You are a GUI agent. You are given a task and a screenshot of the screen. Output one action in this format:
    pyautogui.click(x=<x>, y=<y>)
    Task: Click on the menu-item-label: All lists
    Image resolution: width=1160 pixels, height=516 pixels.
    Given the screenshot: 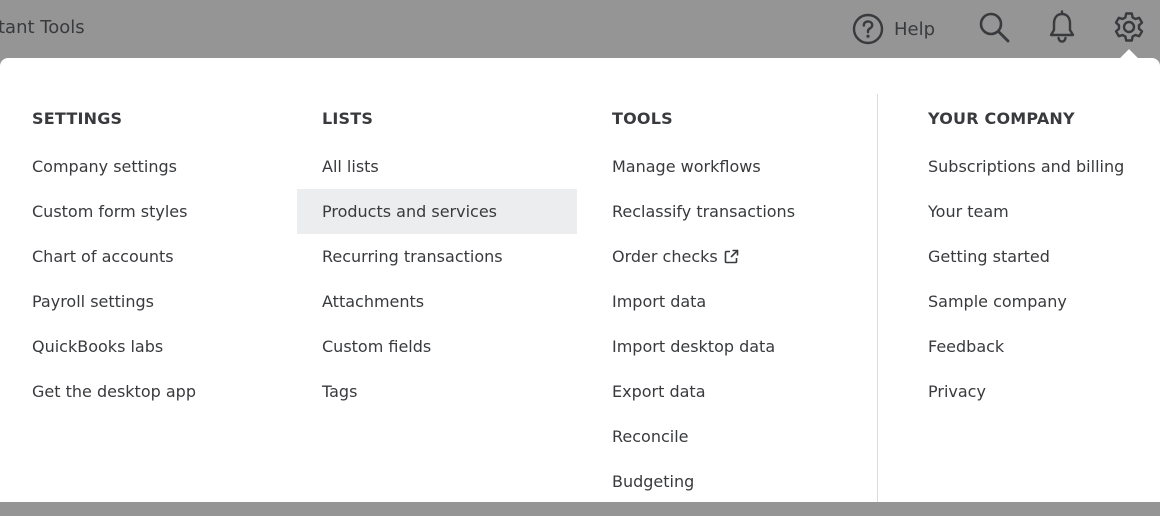 What is the action you would take?
    pyautogui.click(x=350, y=166)
    